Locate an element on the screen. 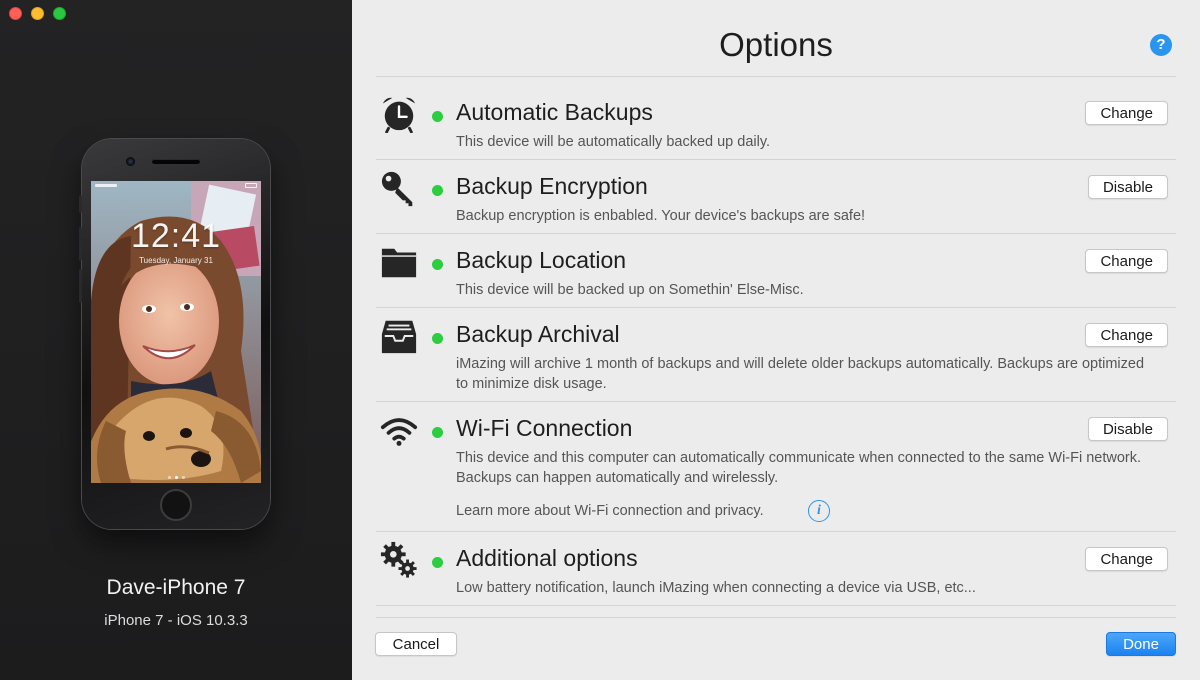 Image resolution: width=1200 pixels, height=680 pixels. option-title: Backup Archival is located at coordinates (538, 334).